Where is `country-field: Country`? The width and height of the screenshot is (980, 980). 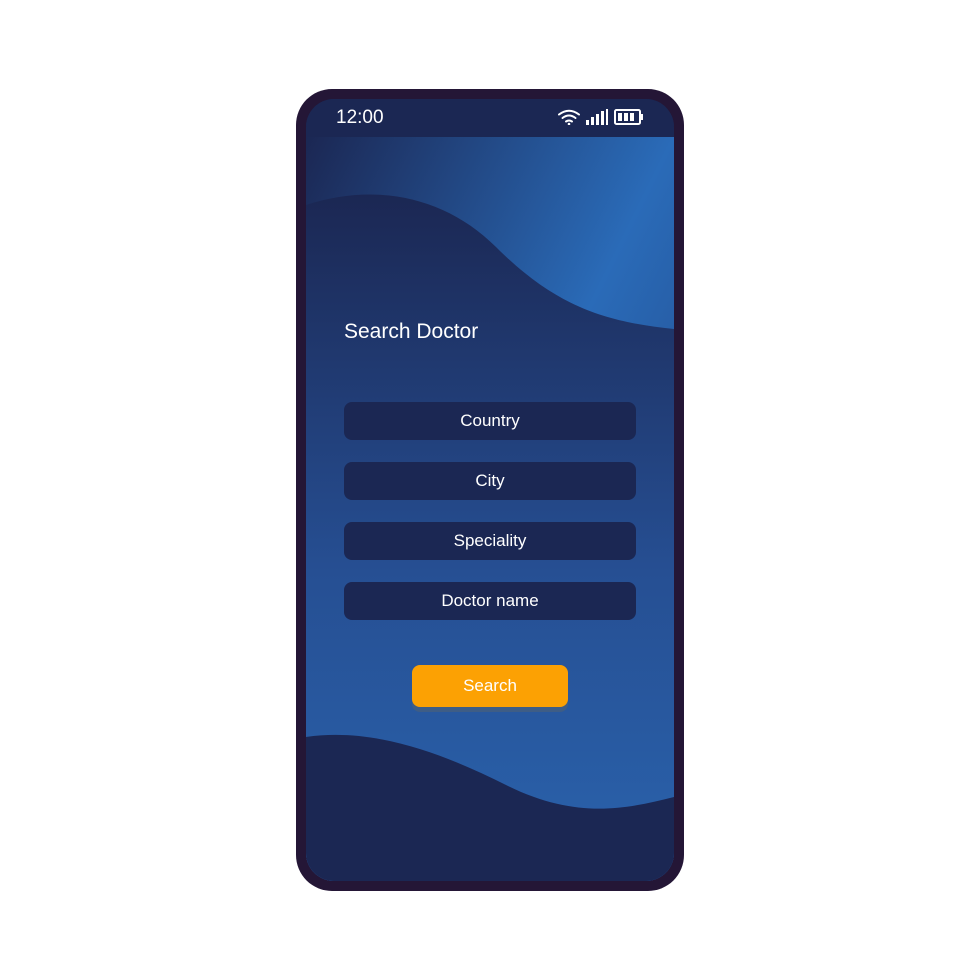
country-field: Country is located at coordinates (490, 421).